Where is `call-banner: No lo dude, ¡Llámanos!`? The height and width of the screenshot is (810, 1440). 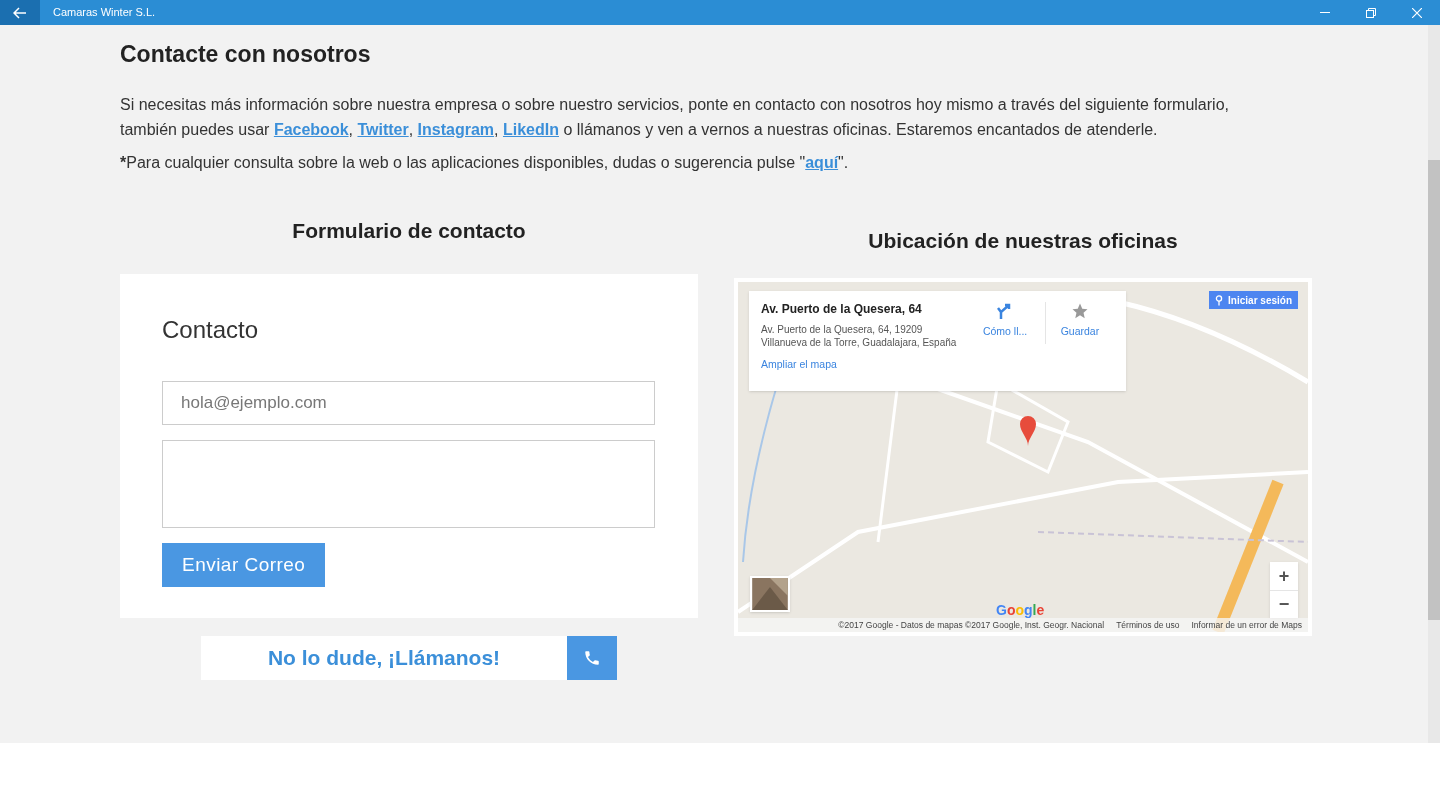
call-banner: No lo dude, ¡Llámanos! is located at coordinates (384, 658).